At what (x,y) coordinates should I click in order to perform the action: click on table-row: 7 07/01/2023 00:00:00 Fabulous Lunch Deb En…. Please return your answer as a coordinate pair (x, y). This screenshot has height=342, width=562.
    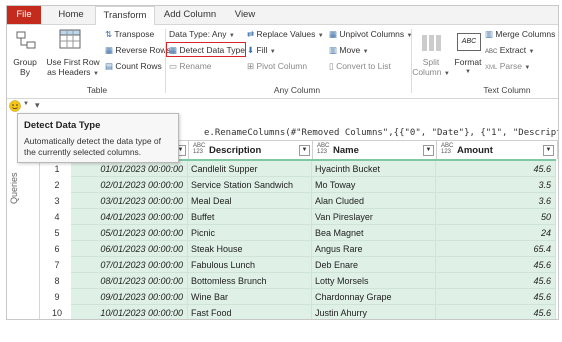
    Looking at the image, I should click on (299, 265).